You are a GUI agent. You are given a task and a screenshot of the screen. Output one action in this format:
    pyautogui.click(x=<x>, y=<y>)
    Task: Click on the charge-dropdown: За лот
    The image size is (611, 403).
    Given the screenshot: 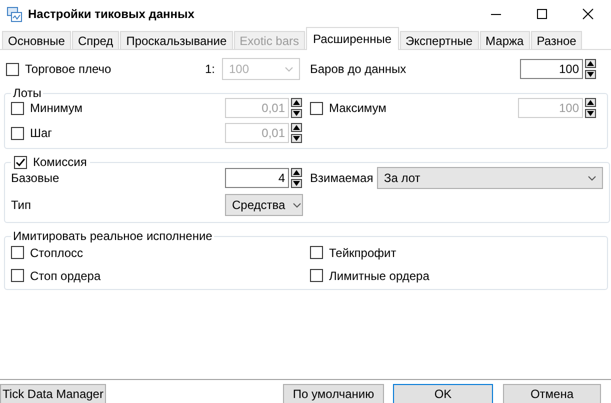 What is the action you would take?
    pyautogui.click(x=490, y=178)
    